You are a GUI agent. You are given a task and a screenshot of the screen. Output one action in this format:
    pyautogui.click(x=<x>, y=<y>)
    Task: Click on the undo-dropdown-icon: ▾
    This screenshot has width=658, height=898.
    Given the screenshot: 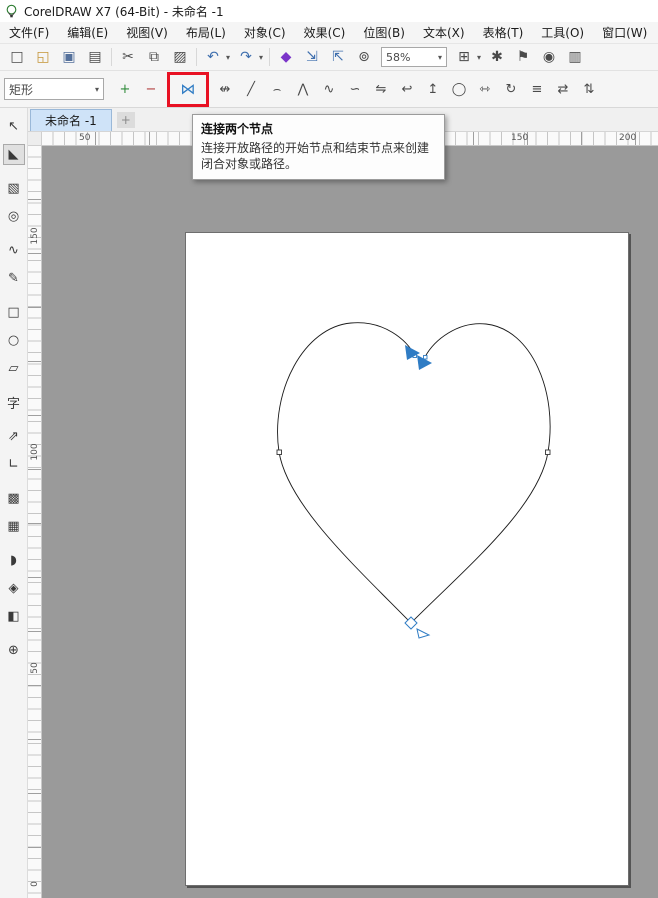 What is the action you would take?
    pyautogui.click(x=228, y=57)
    